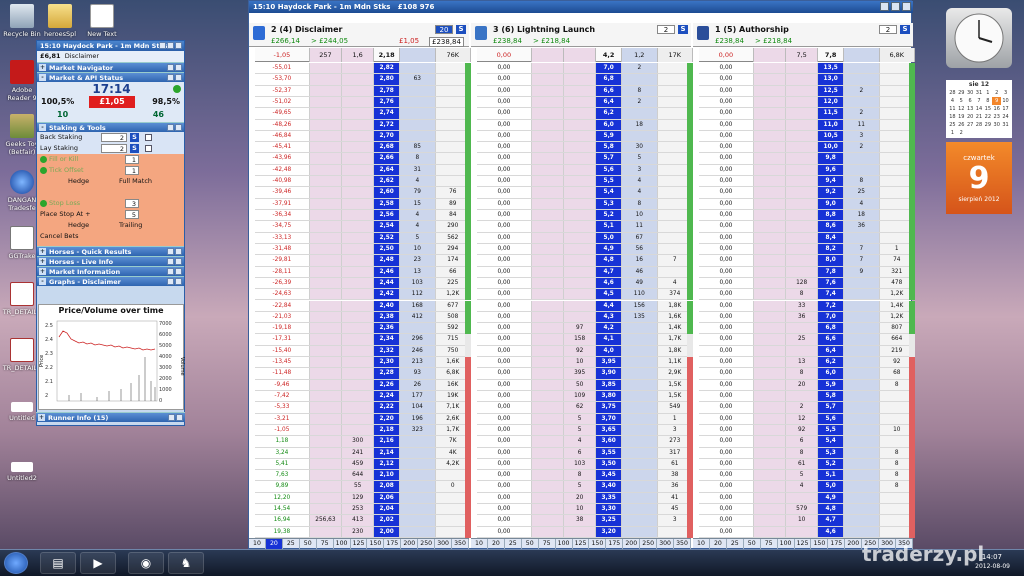 This screenshot has height=576, width=1024. What do you see at coordinates (359, 544) in the screenshot?
I see `stake-option: 125` at bounding box center [359, 544].